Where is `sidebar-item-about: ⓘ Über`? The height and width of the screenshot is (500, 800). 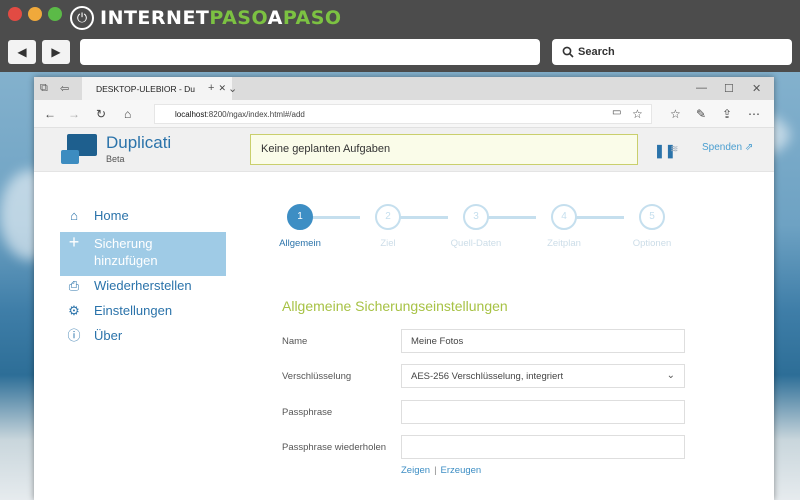 sidebar-item-about: ⓘ Über is located at coordinates (143, 339).